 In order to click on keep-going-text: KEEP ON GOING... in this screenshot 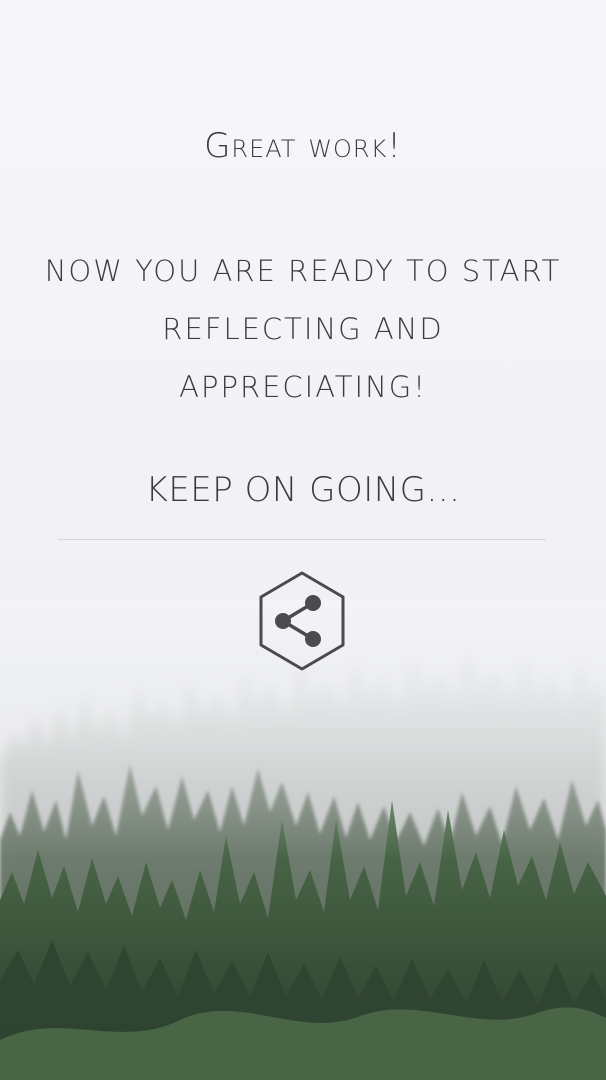, I will do `click(303, 490)`.